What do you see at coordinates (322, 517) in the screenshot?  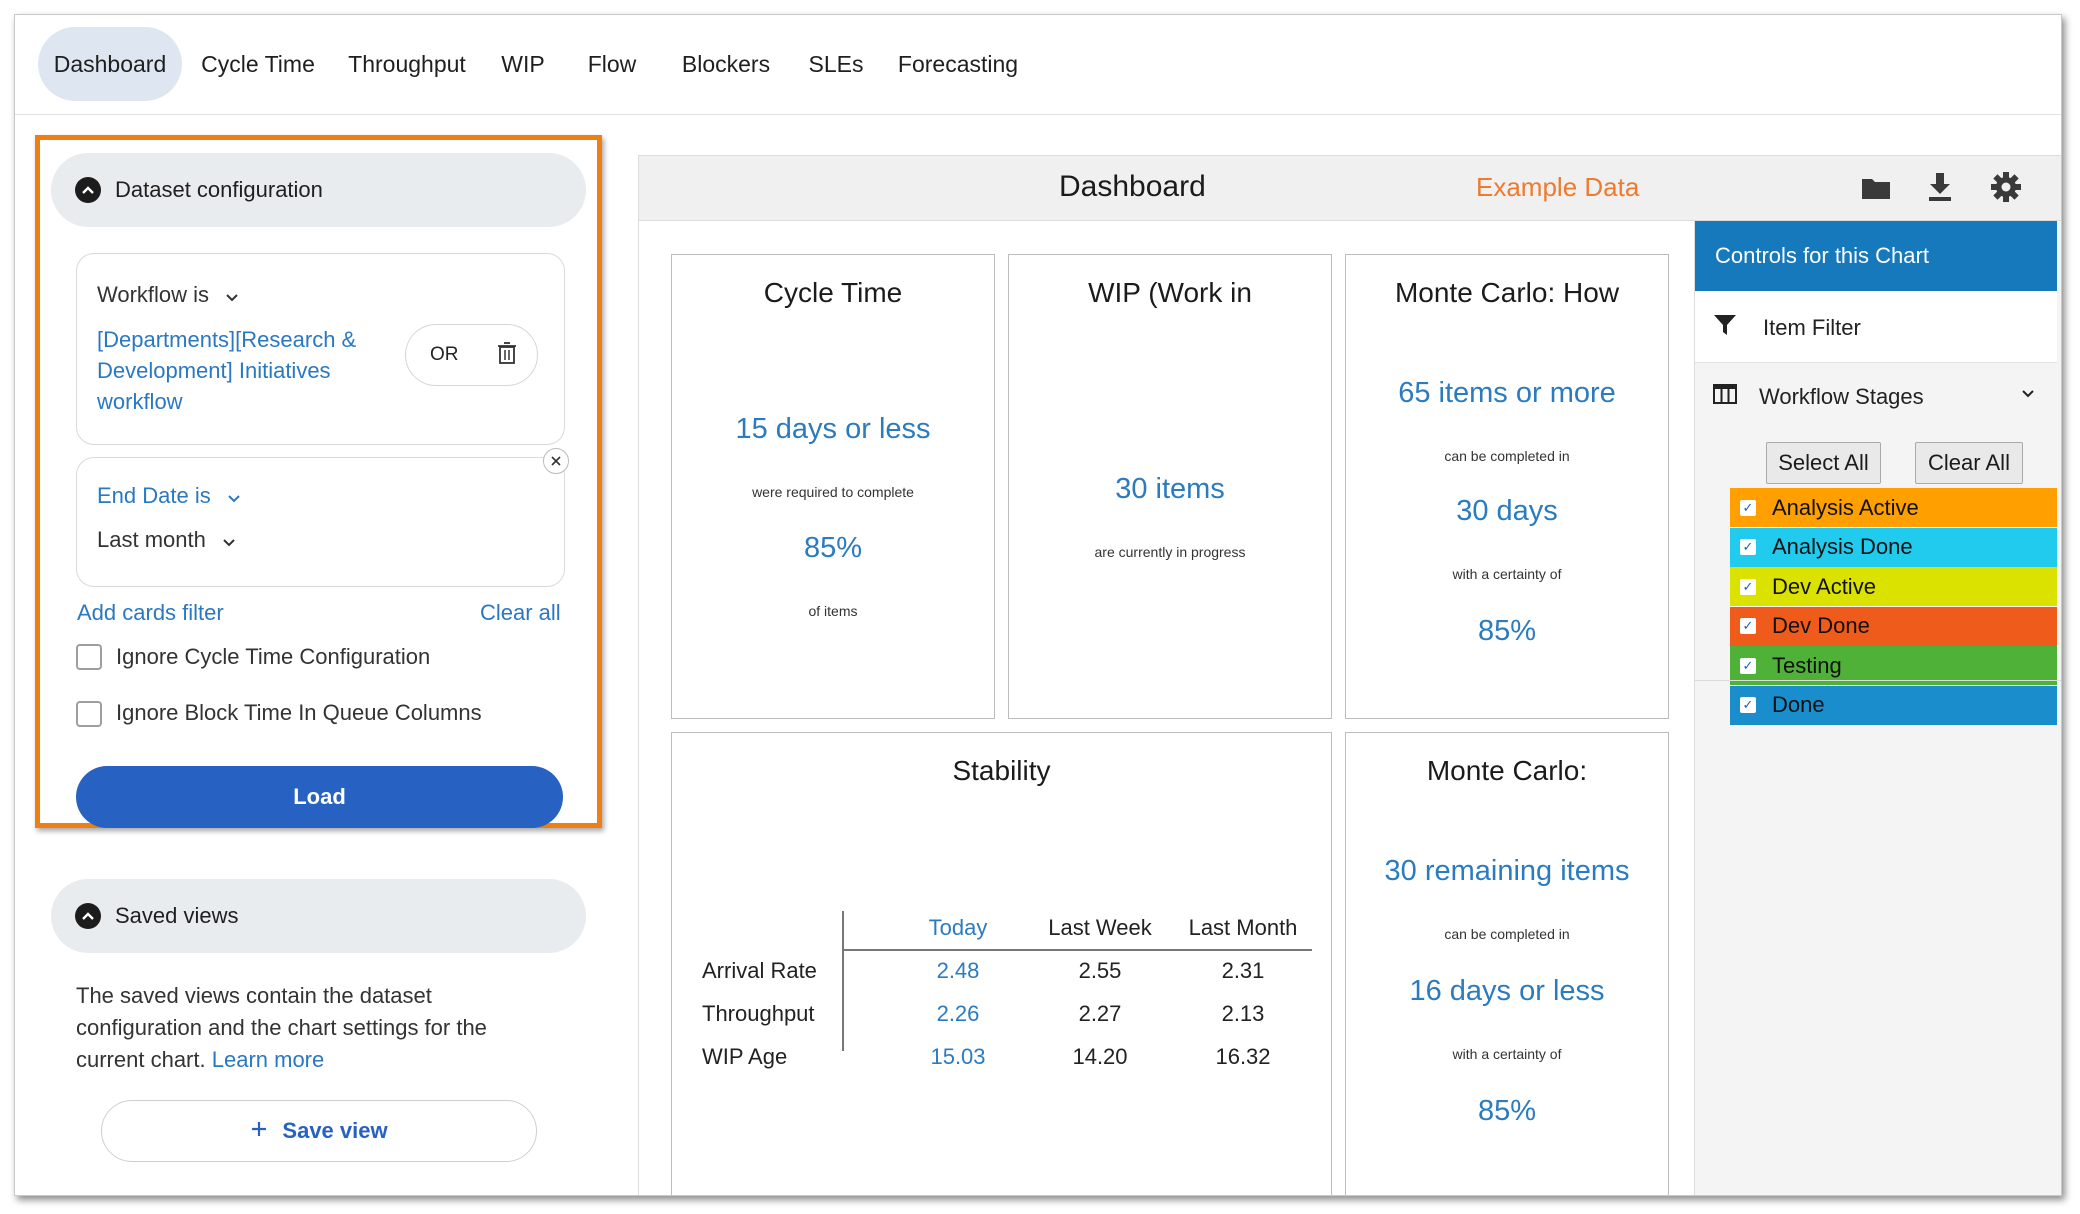 I see `end-date-filter-card: End Date is Last month` at bounding box center [322, 517].